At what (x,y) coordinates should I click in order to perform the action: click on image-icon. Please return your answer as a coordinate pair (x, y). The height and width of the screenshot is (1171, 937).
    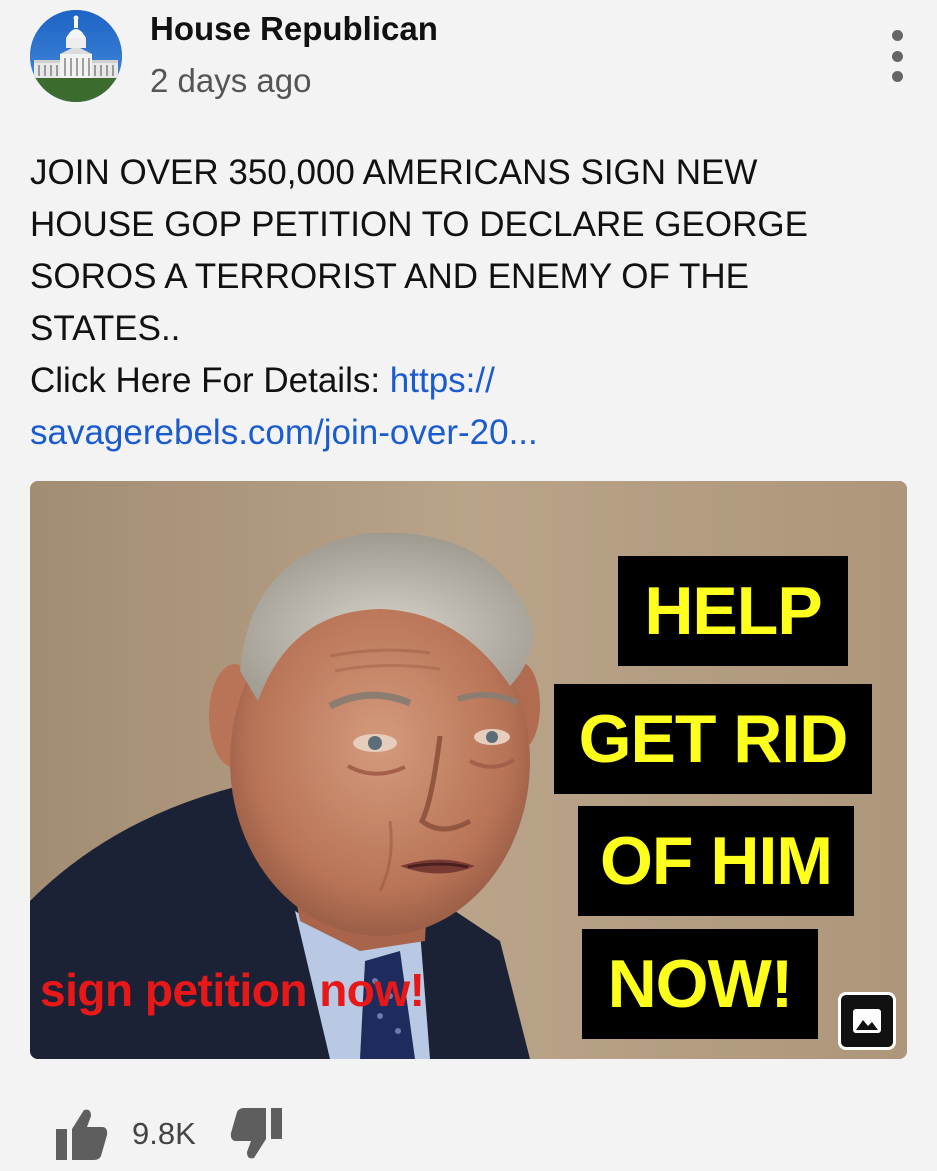
    Looking at the image, I should click on (867, 1021).